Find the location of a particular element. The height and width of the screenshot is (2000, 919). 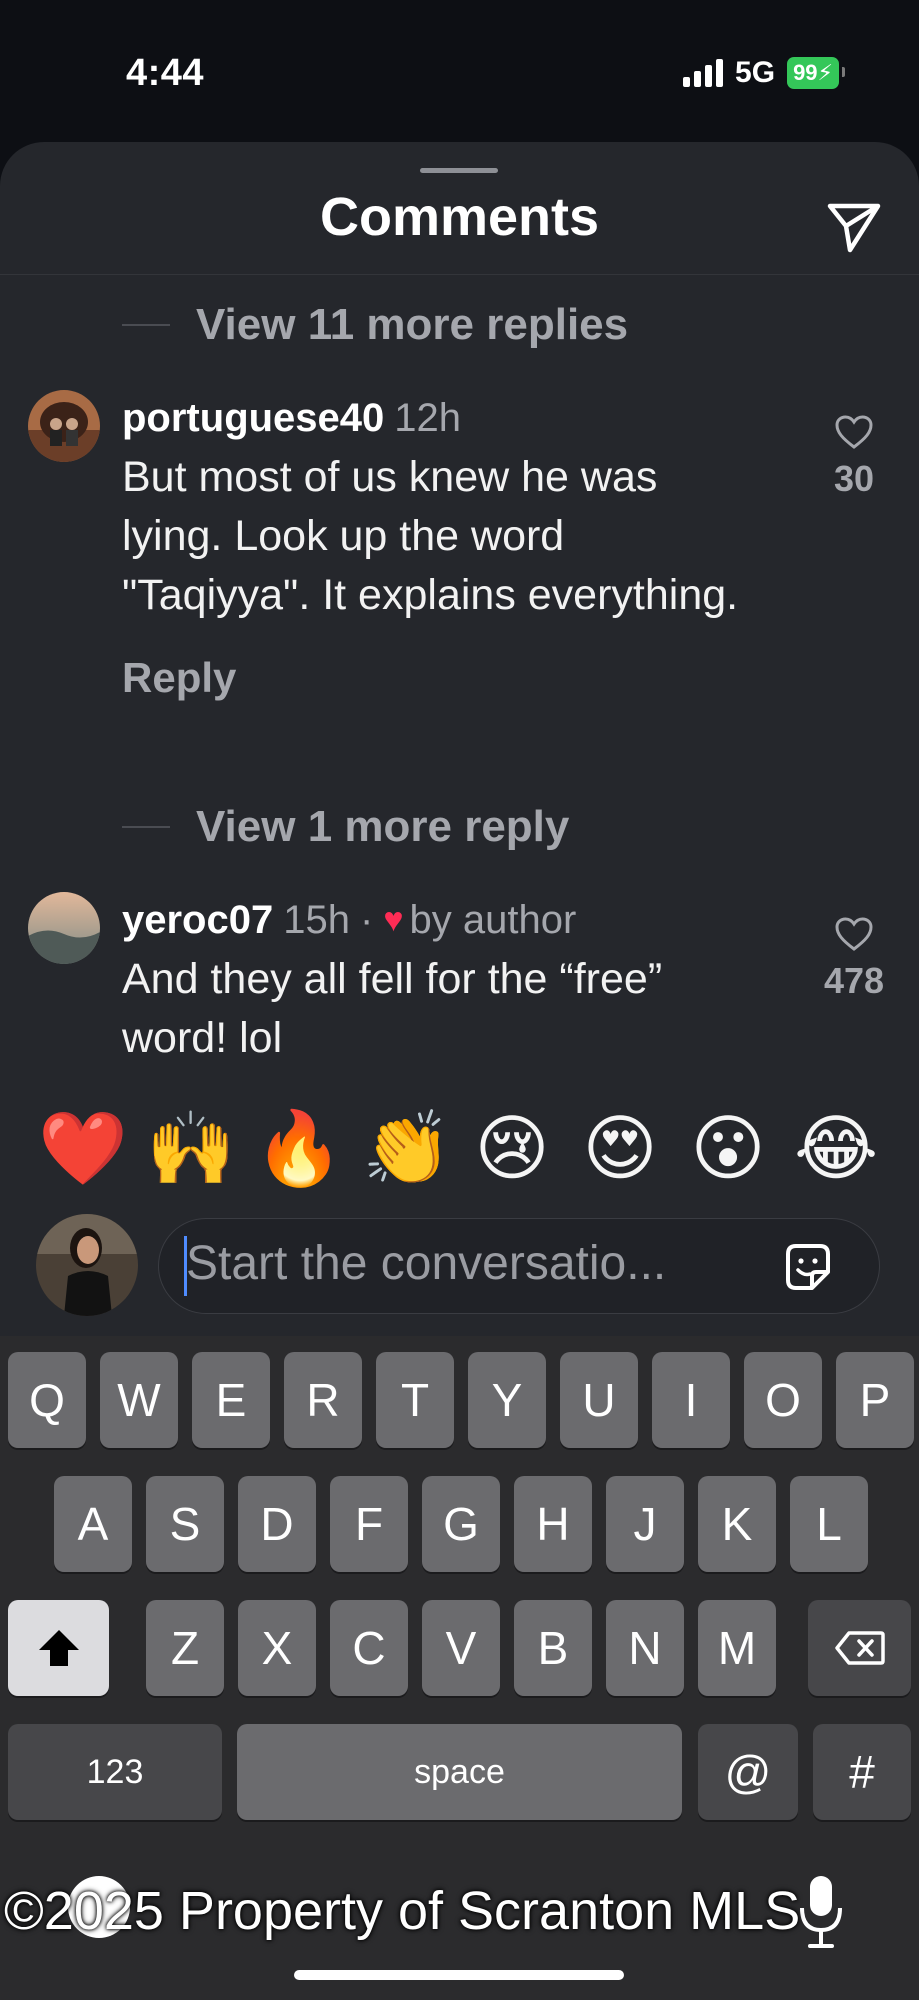

shift-arrow-icon is located at coordinates (58, 1648).